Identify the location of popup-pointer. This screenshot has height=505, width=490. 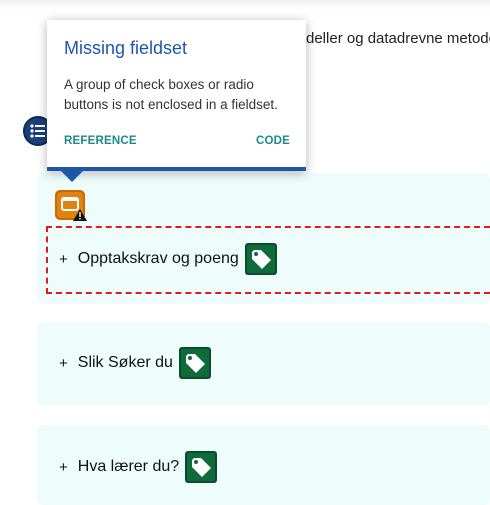
(72, 176).